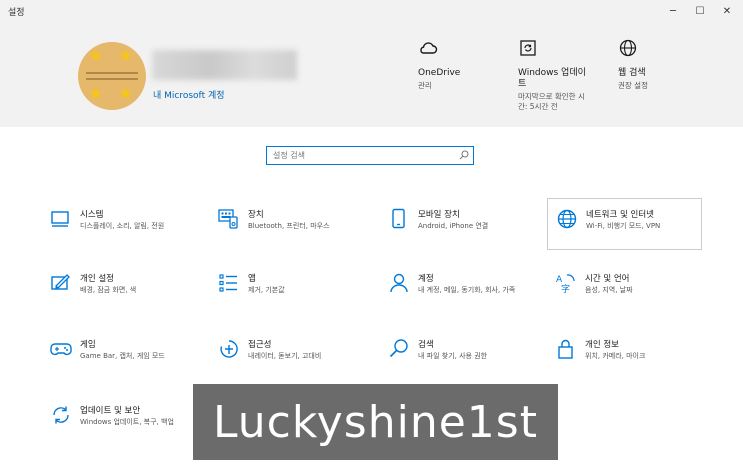 This screenshot has height=476, width=743. What do you see at coordinates (60, 219) in the screenshot?
I see `monitor-icon` at bounding box center [60, 219].